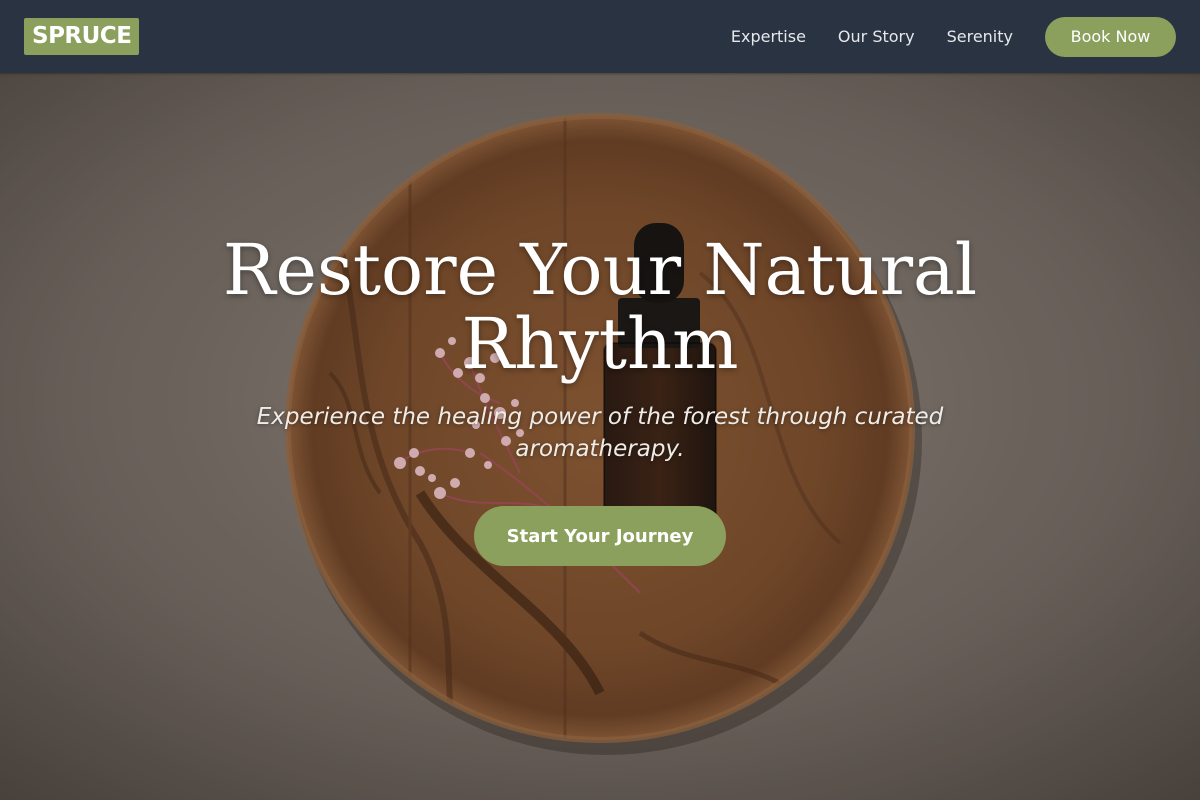 This screenshot has height=800, width=1200. What do you see at coordinates (768, 36) in the screenshot?
I see `nav-link-expertise: Expertise` at bounding box center [768, 36].